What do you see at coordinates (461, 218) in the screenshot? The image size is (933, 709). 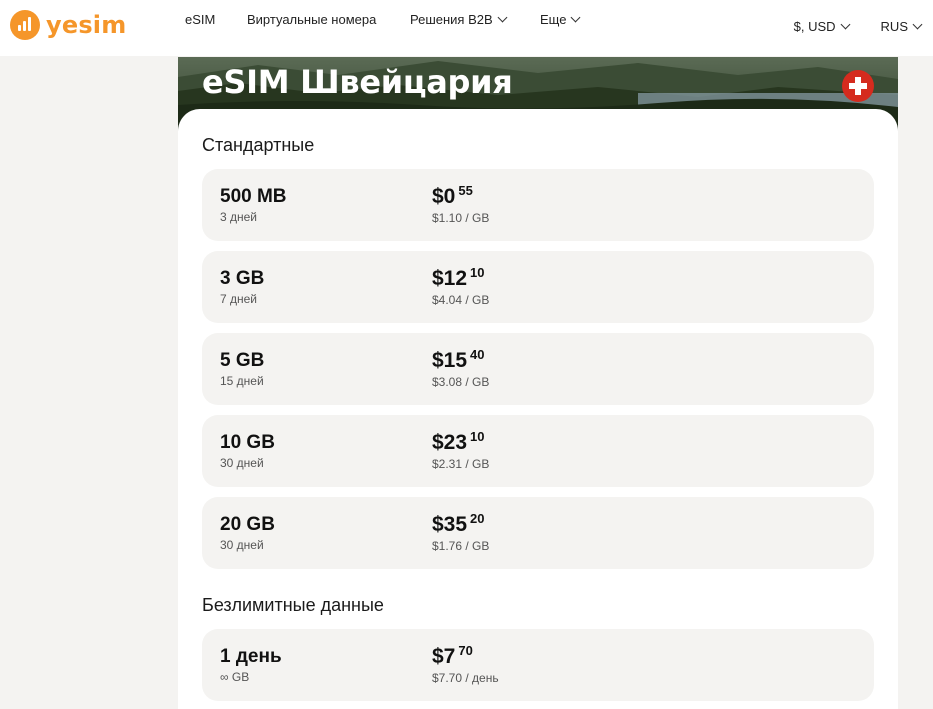 I see `plan-unit-price: $1.10 / GB` at bounding box center [461, 218].